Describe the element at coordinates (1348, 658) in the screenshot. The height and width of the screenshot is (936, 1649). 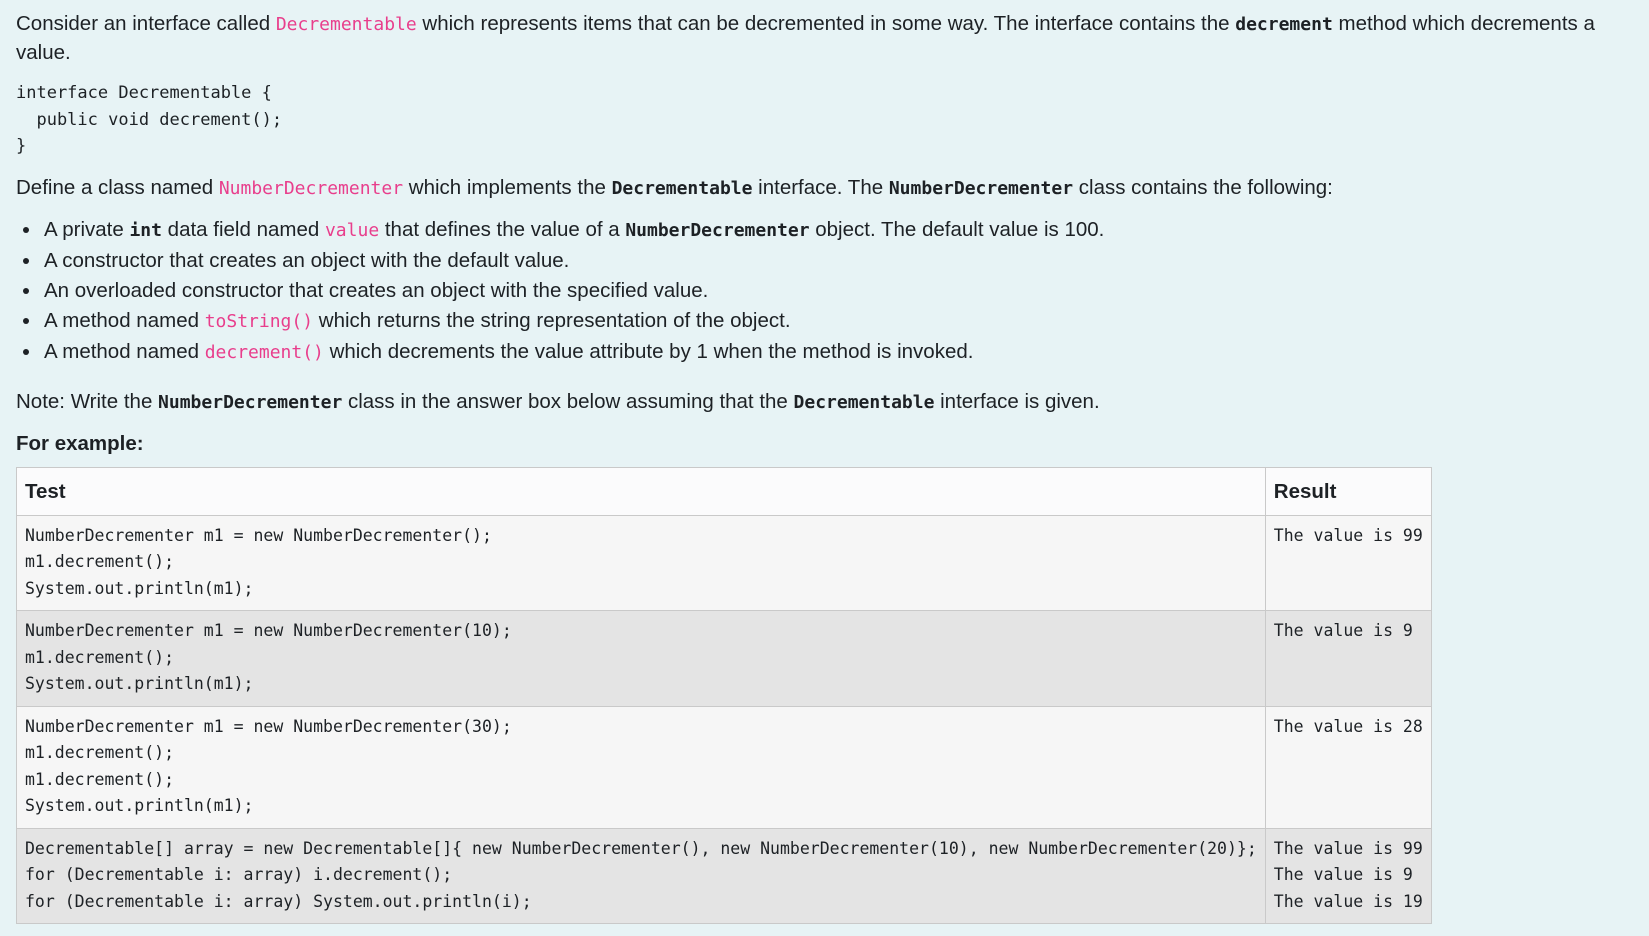
I see `result-cell: The value is 9` at that location.